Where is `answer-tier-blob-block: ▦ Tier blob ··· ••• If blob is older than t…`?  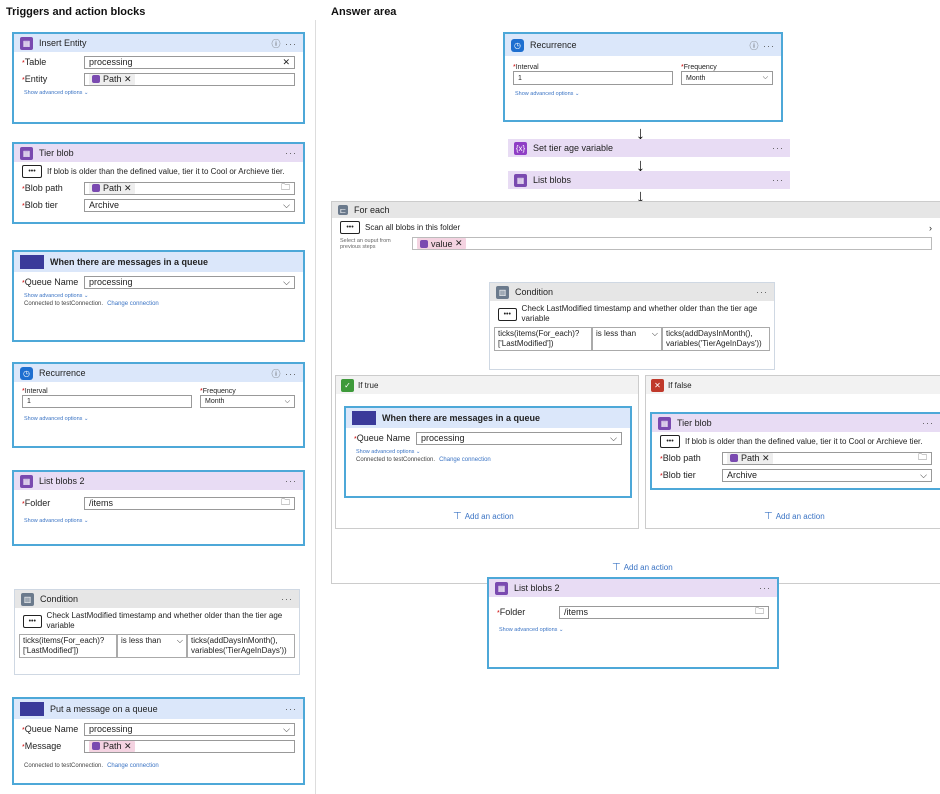 answer-tier-blob-block: ▦ Tier blob ··· ••• If blob is older than t… is located at coordinates (795, 451).